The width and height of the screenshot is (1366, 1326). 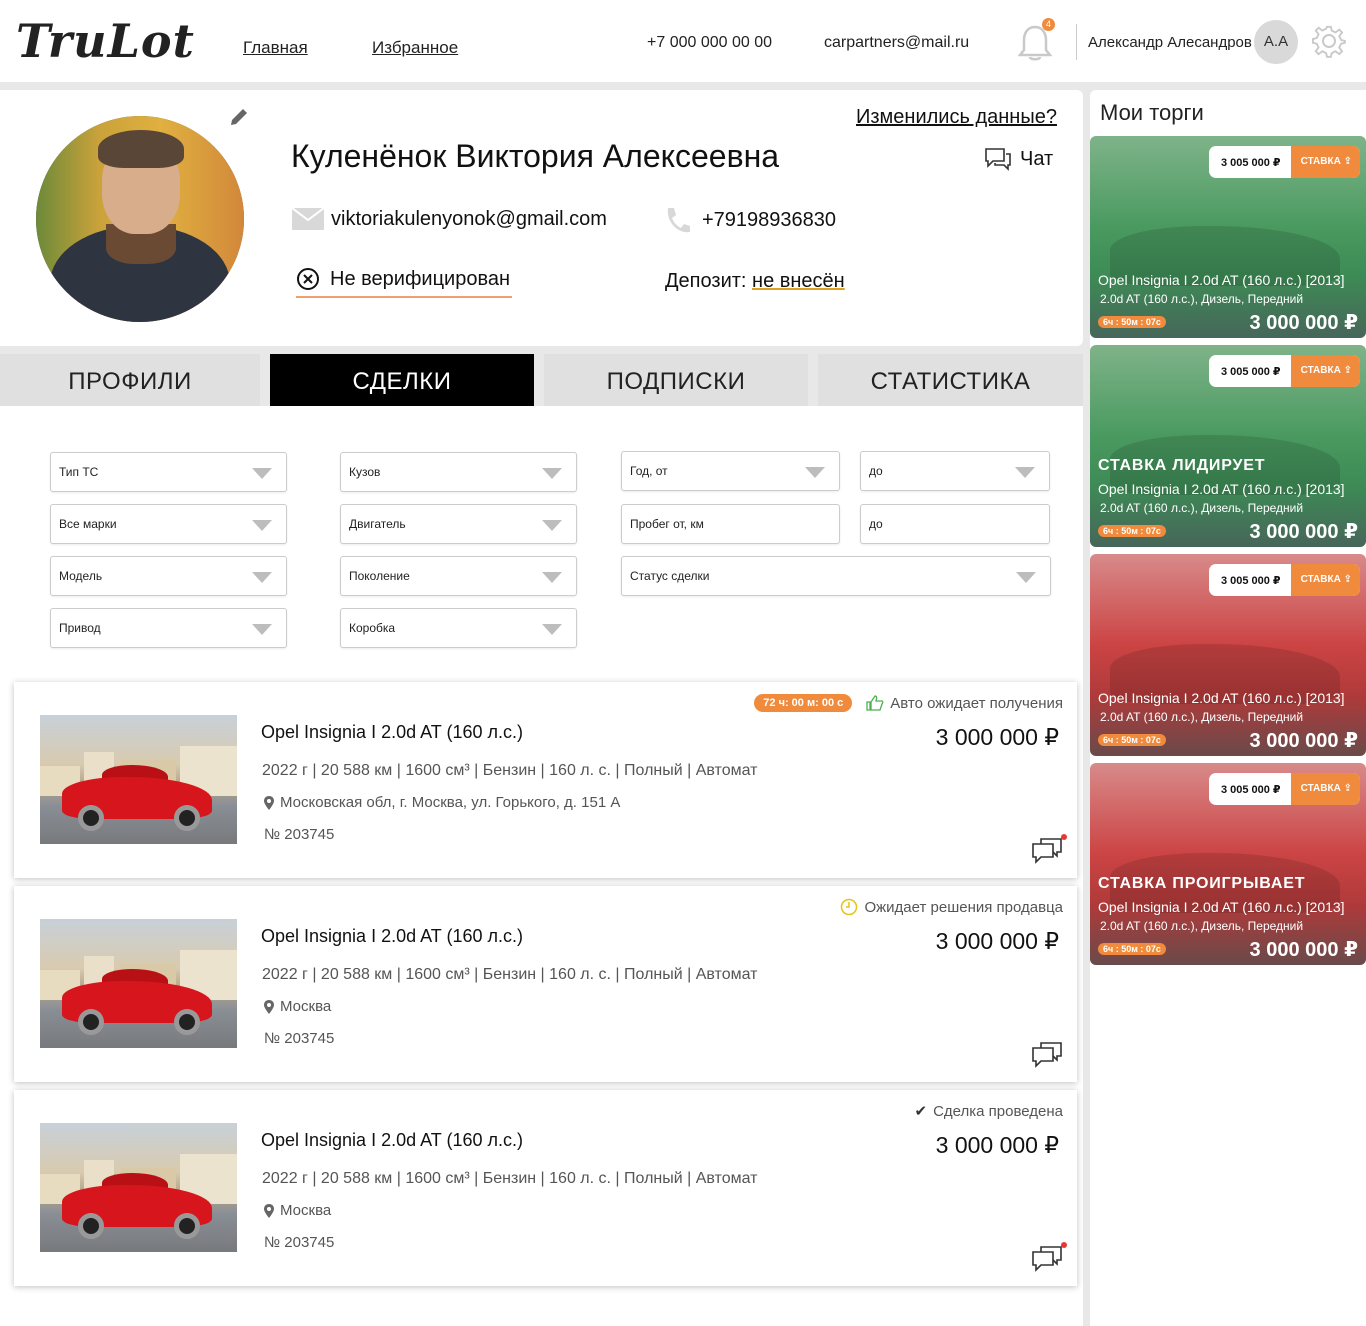 I want to click on bid-state: СТАВКА ПРОИГРЫВАЕТ, so click(x=1202, y=883).